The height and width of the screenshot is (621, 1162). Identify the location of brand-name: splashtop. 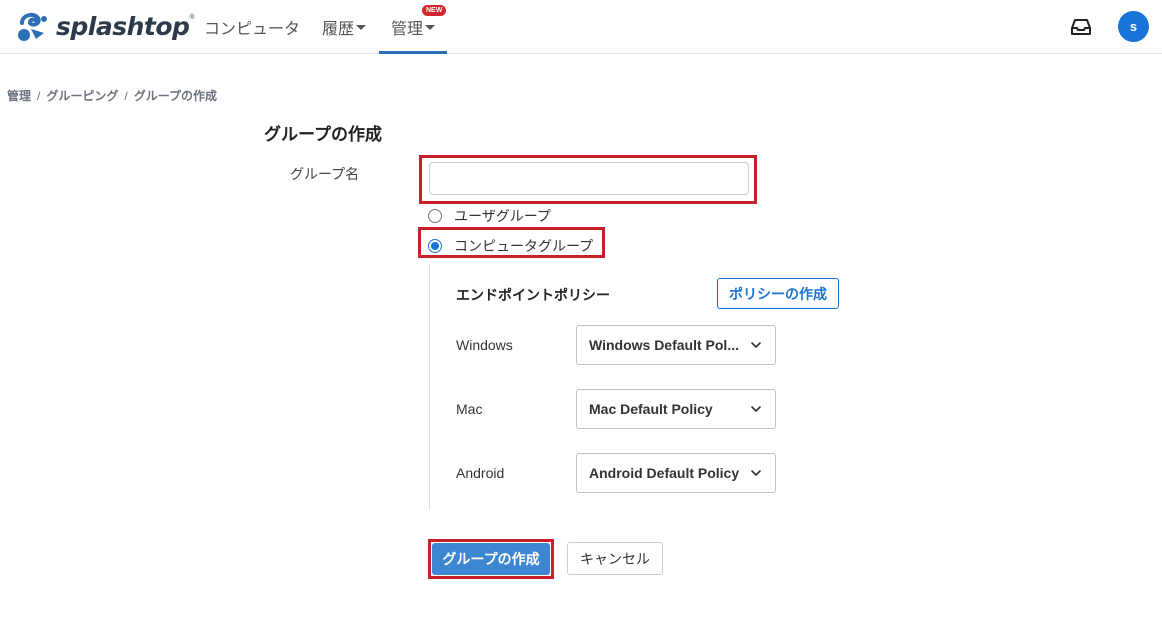
(123, 26).